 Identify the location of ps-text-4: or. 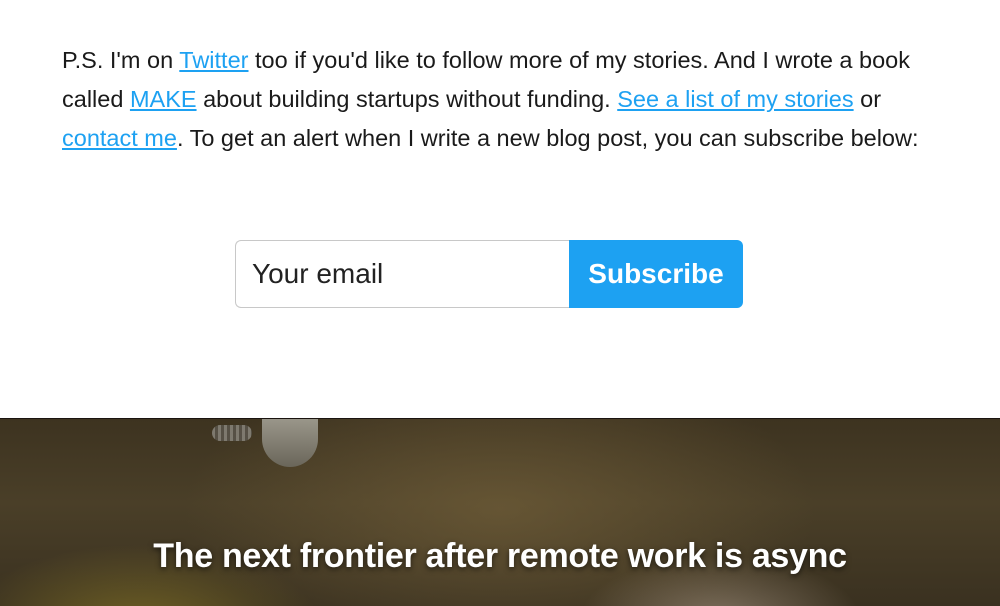
(867, 99).